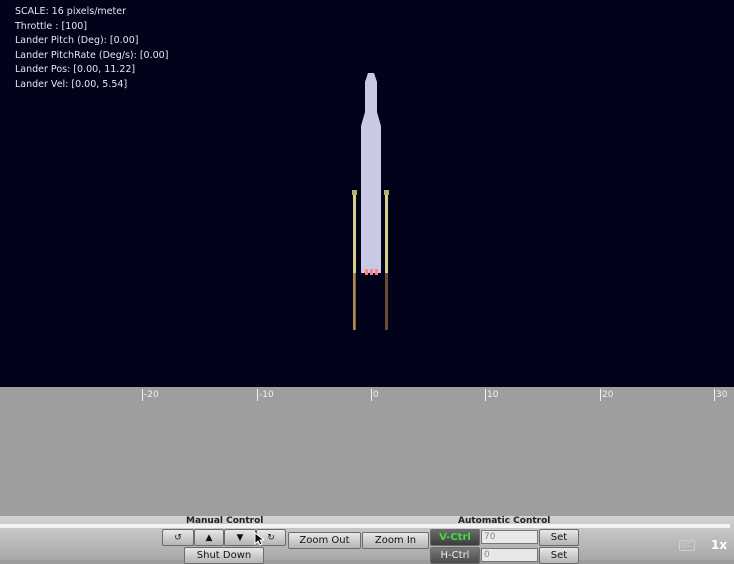 This screenshot has height=564, width=734. What do you see at coordinates (71, 84) in the screenshot?
I see `velocity-readout: Lander Vel: [0.00, 5.54]` at bounding box center [71, 84].